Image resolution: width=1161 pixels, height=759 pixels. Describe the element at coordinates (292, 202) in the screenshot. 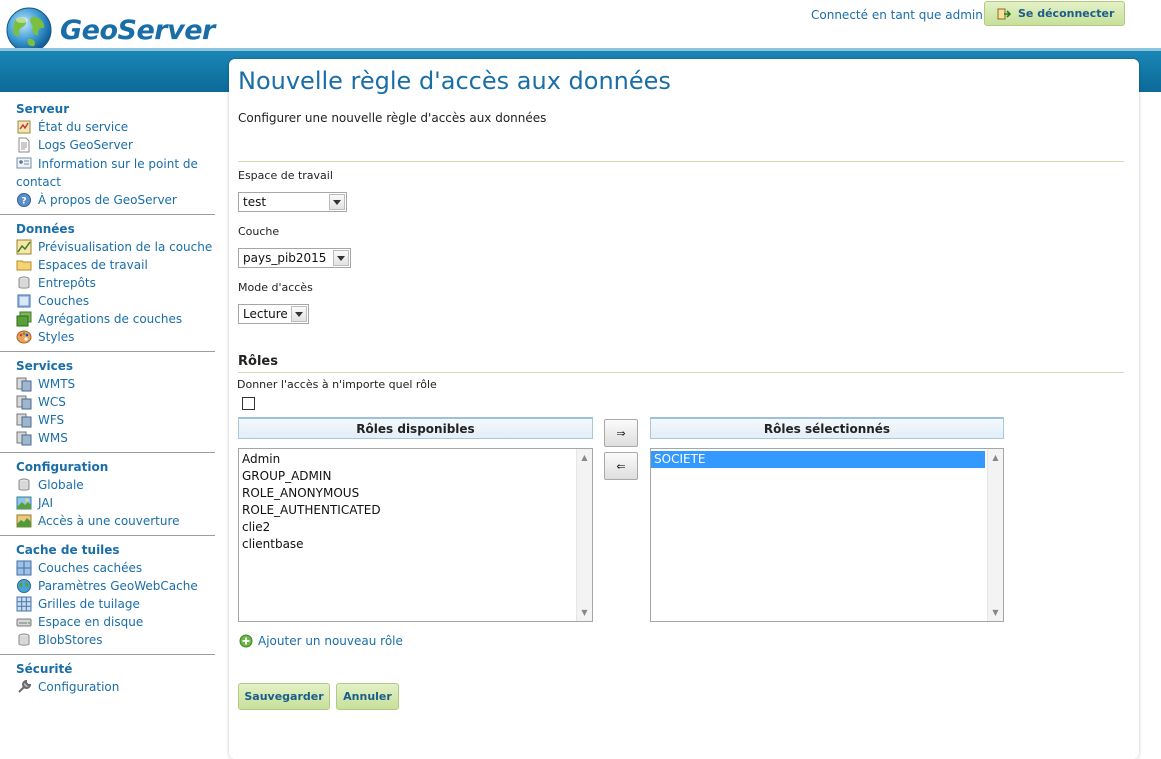

I see `workspace-select: test` at that location.